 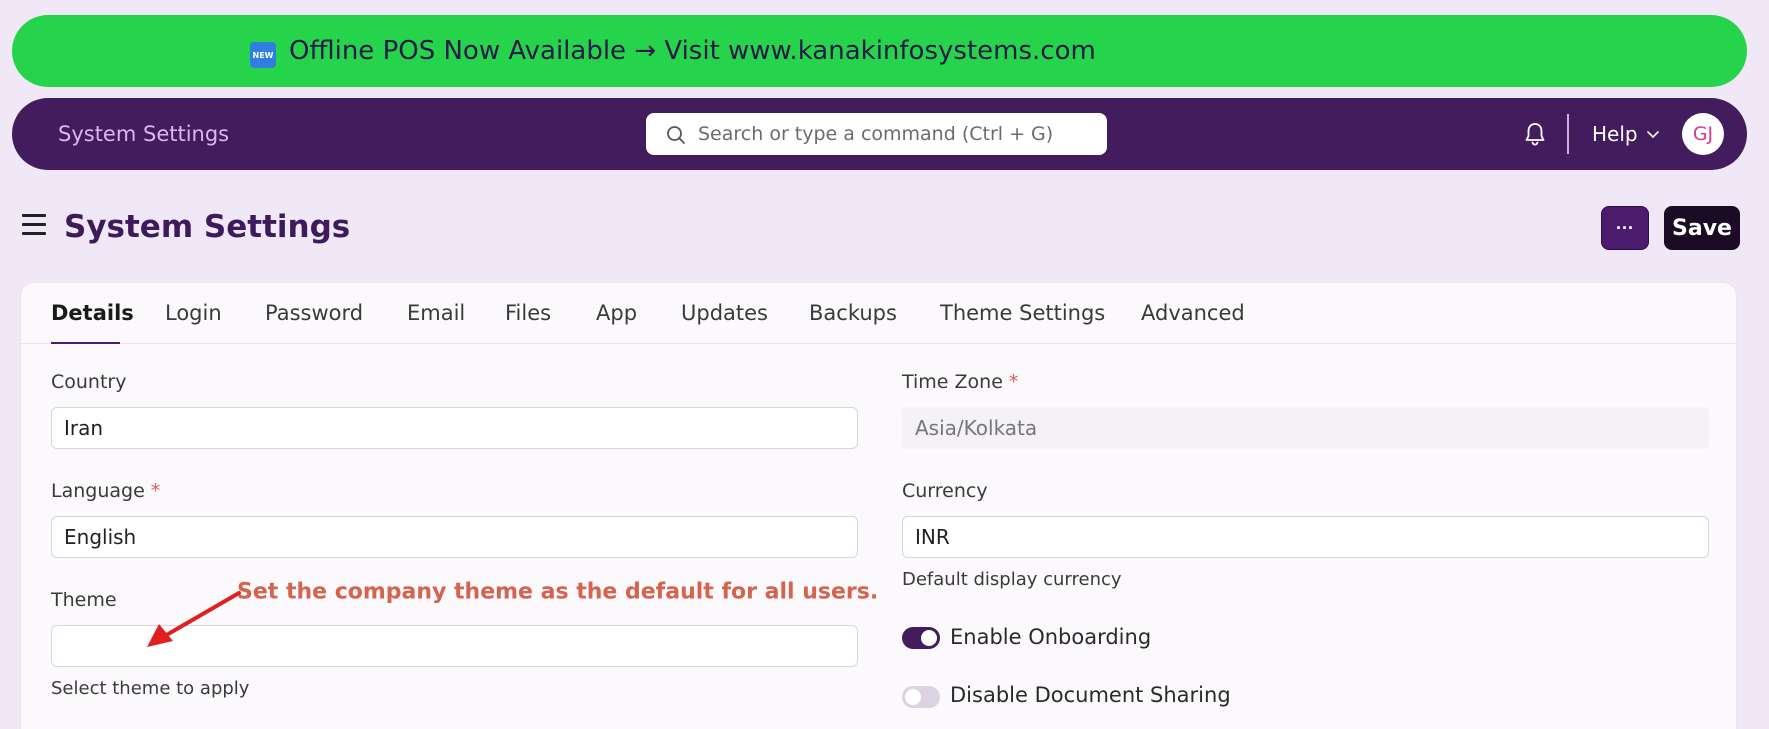 What do you see at coordinates (1012, 579) in the screenshot?
I see `currency-help-text: Default display currency` at bounding box center [1012, 579].